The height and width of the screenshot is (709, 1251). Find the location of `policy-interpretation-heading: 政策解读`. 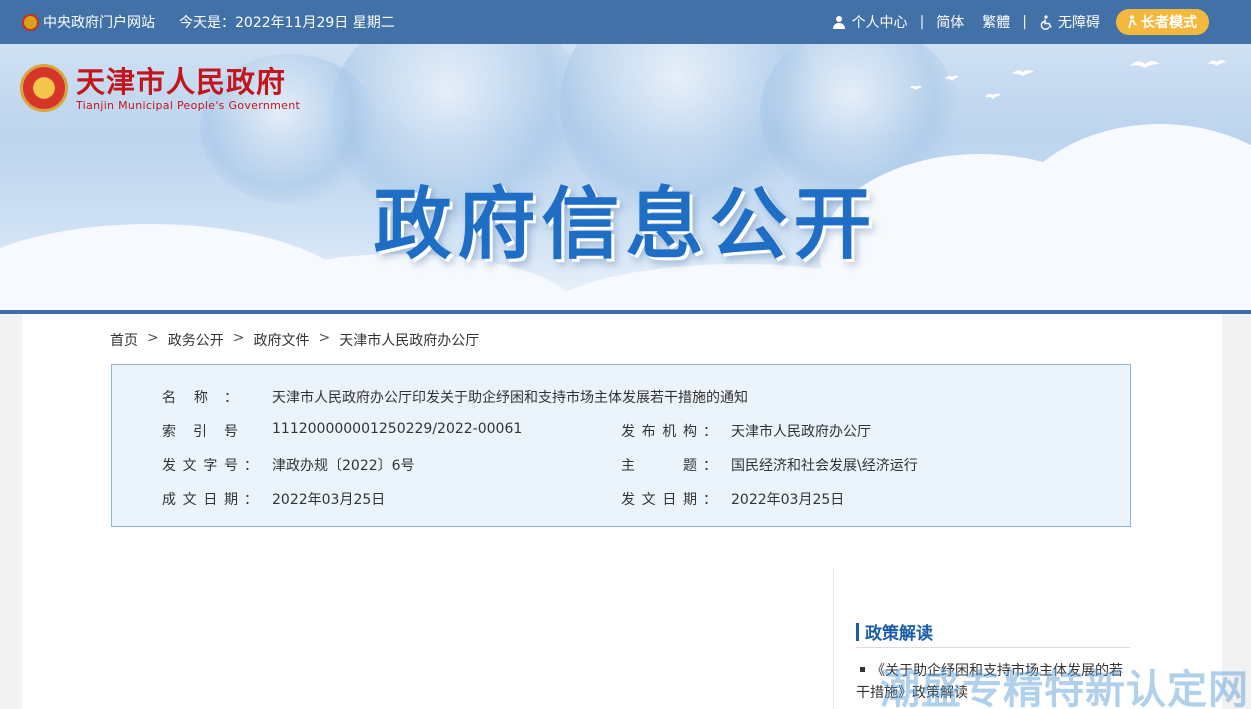

policy-interpretation-heading: 政策解读 is located at coordinates (894, 631).